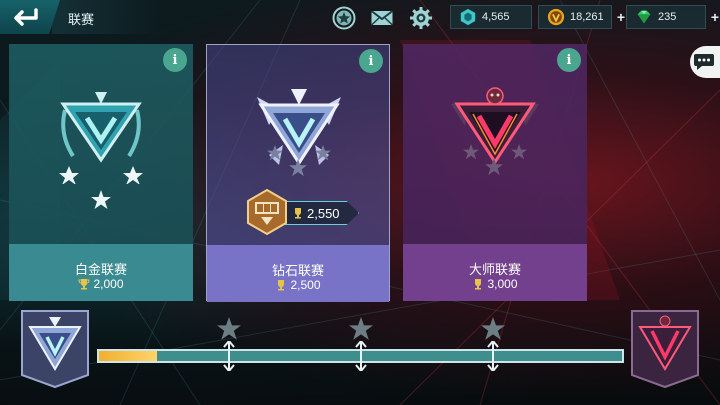  Describe the element at coordinates (26, 17) in the screenshot. I see `back-arrow-icon` at that location.